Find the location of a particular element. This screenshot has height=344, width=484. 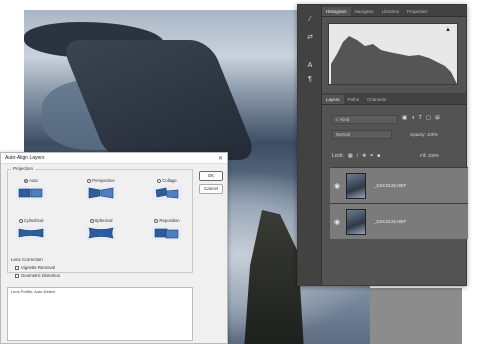

reposition-projection-icon is located at coordinates (167, 233).